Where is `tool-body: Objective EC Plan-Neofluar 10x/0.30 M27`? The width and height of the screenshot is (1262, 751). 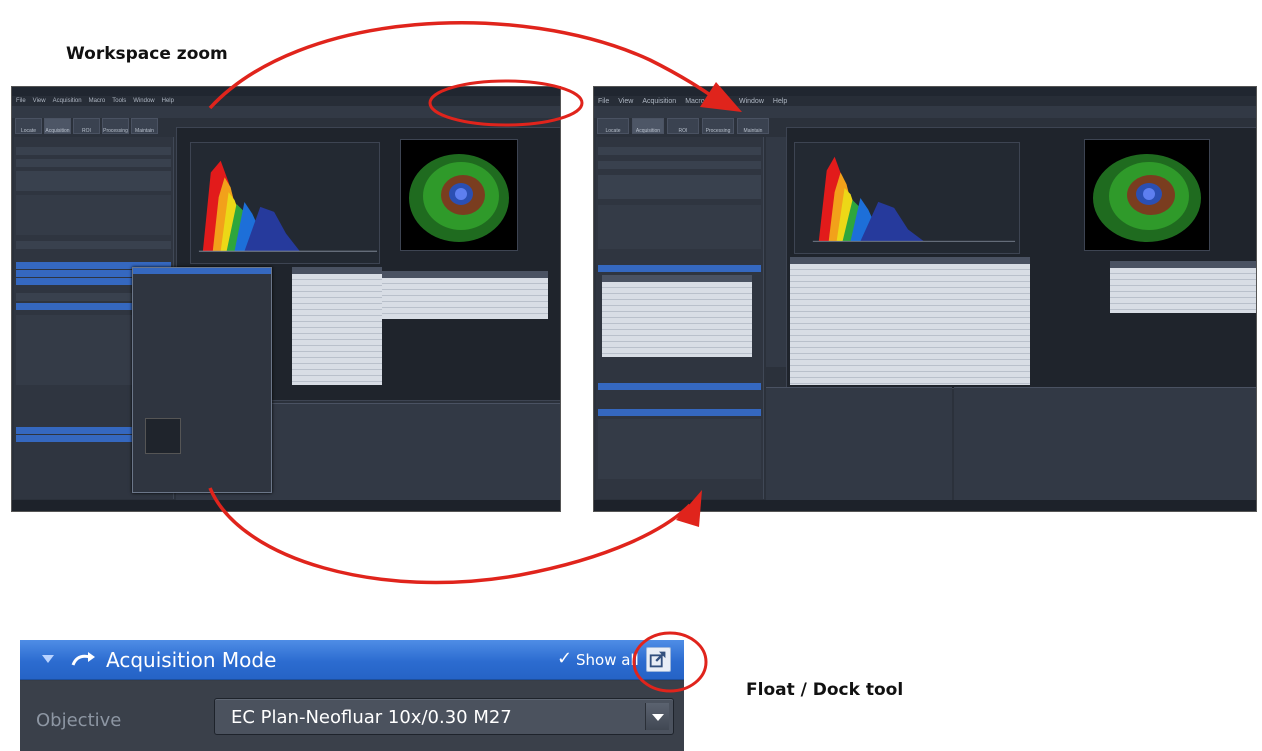
tool-body: Objective EC Plan-Neofluar 10x/0.30 M27 is located at coordinates (352, 716).